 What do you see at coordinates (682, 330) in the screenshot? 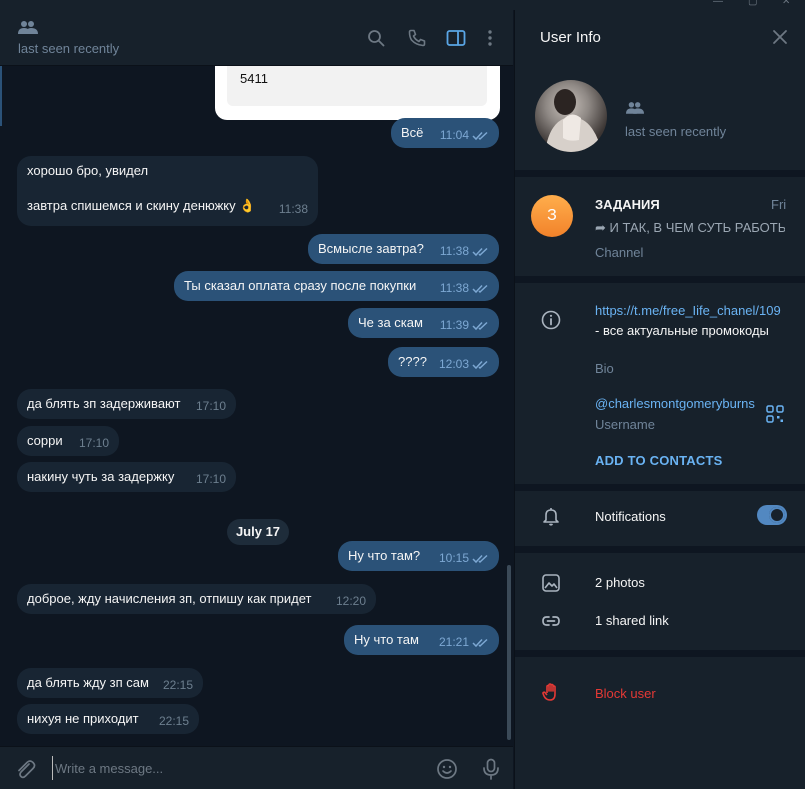
I see `bio-description: - все актуальные промокоды` at bounding box center [682, 330].